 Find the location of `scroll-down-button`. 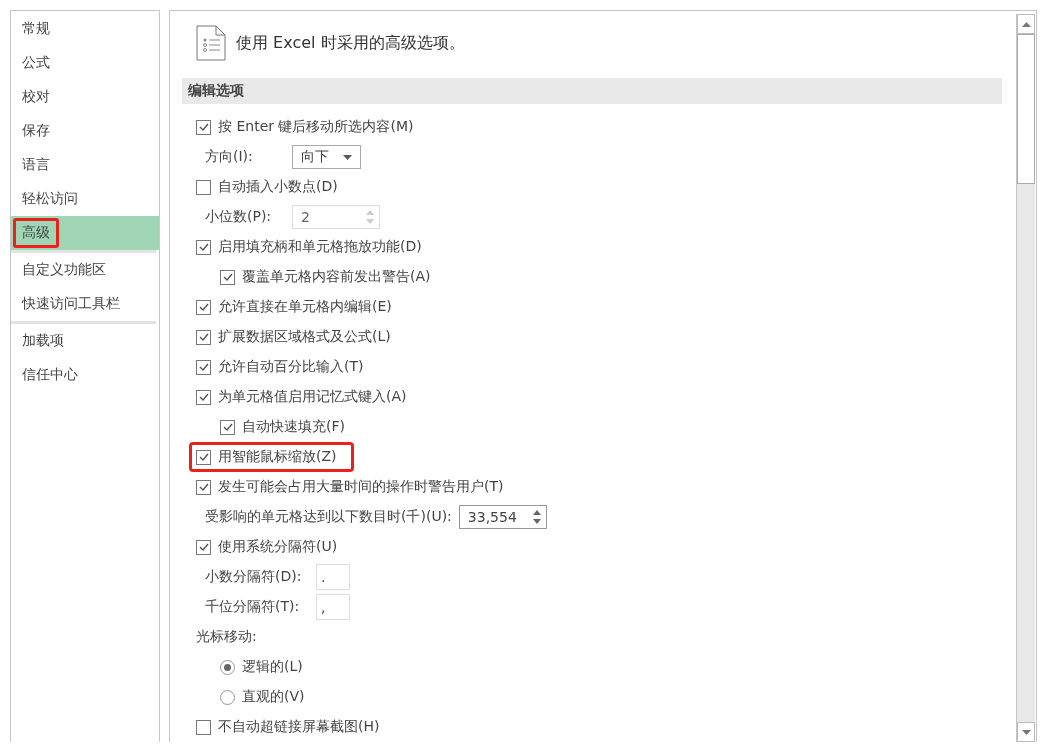

scroll-down-button is located at coordinates (1026, 732).